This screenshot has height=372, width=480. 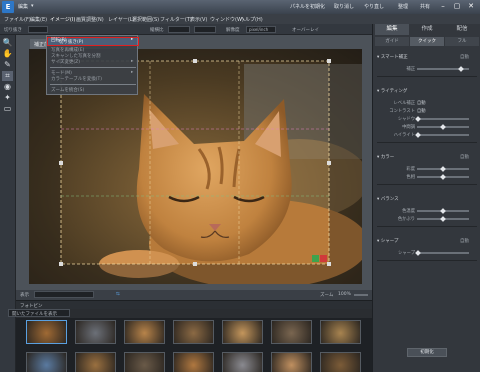 I want to click on section-title: シャープ, so click(x=389, y=241).